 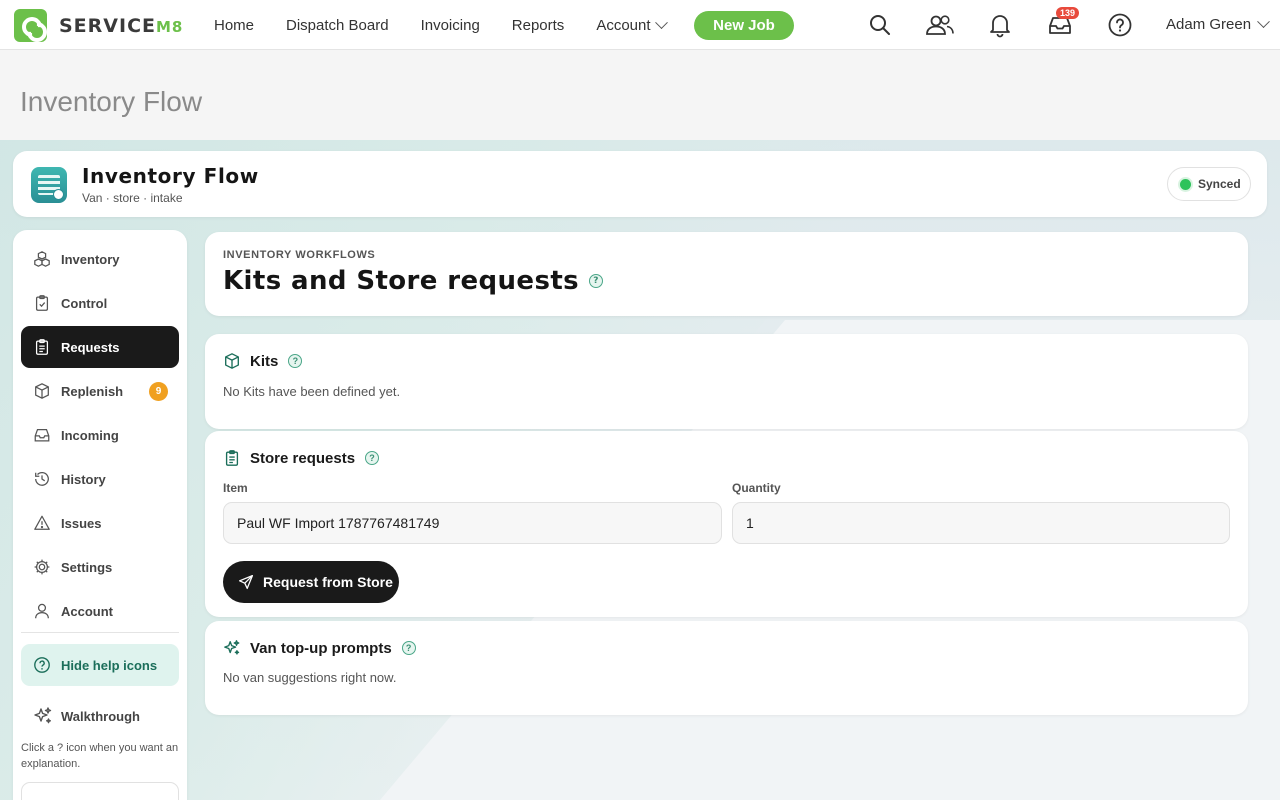 I want to click on page-title: Inventory Flow, so click(x=111, y=101).